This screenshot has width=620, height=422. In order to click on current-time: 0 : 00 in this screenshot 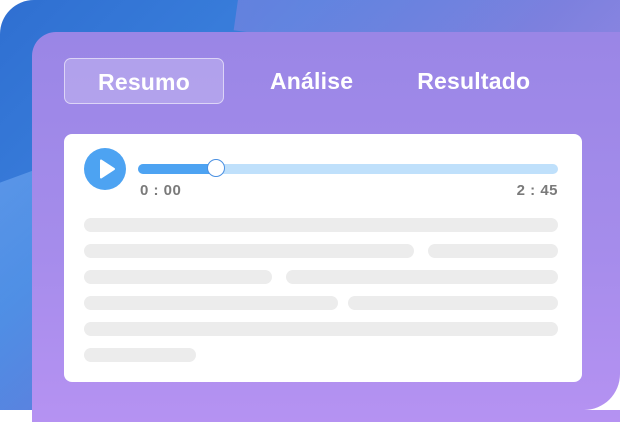, I will do `click(161, 190)`.